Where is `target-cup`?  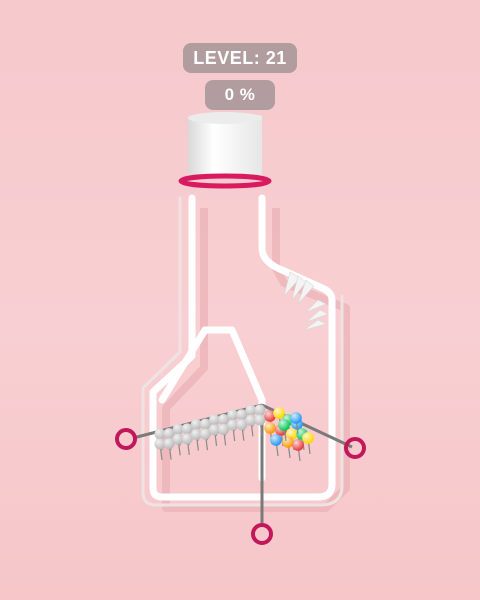
target-cup is located at coordinates (225, 150).